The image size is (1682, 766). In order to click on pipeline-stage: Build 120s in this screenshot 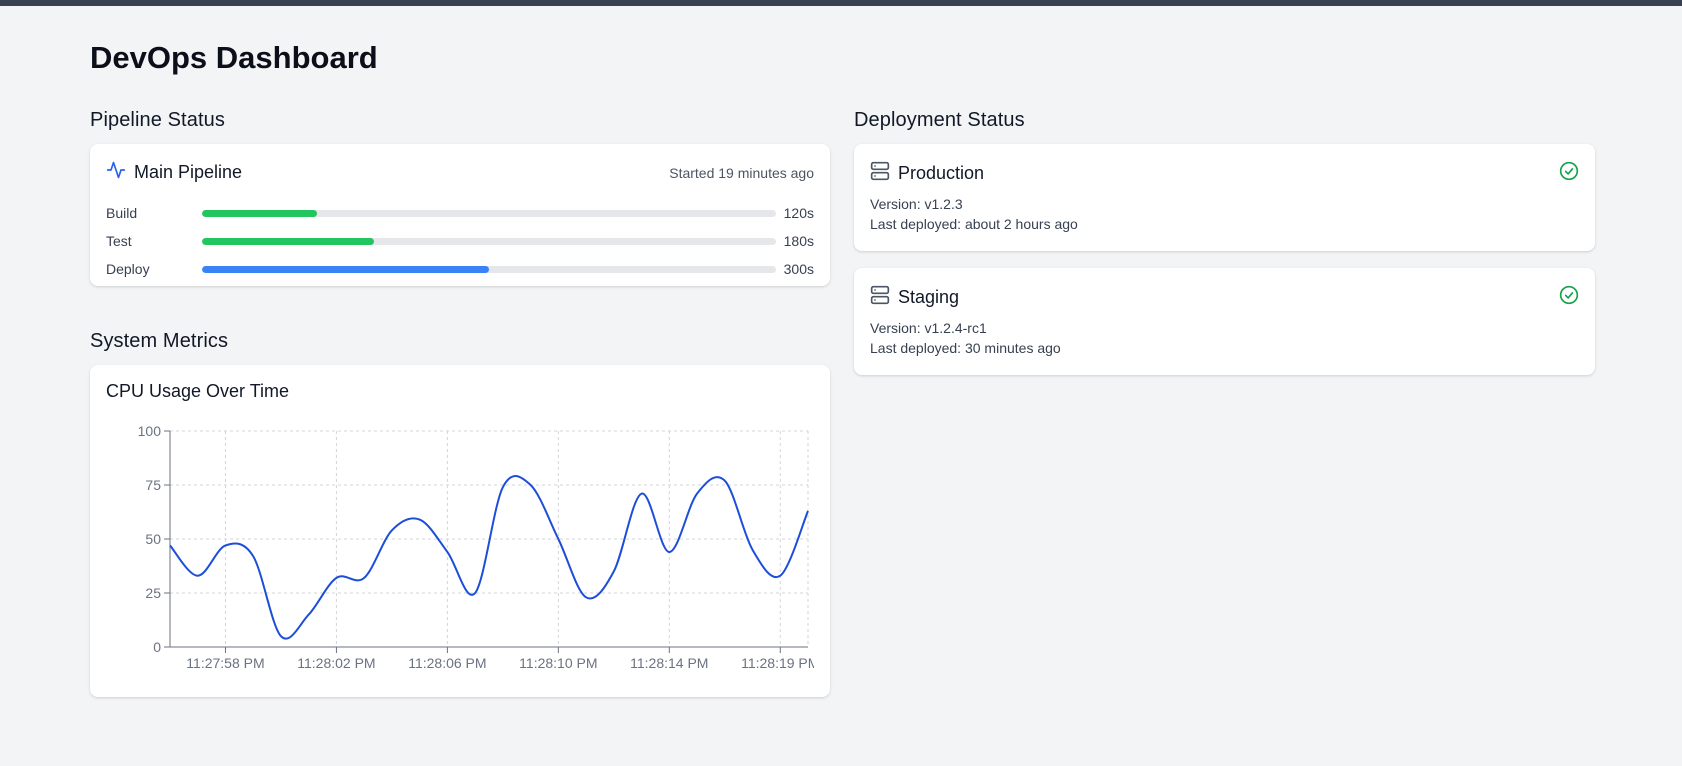, I will do `click(460, 213)`.